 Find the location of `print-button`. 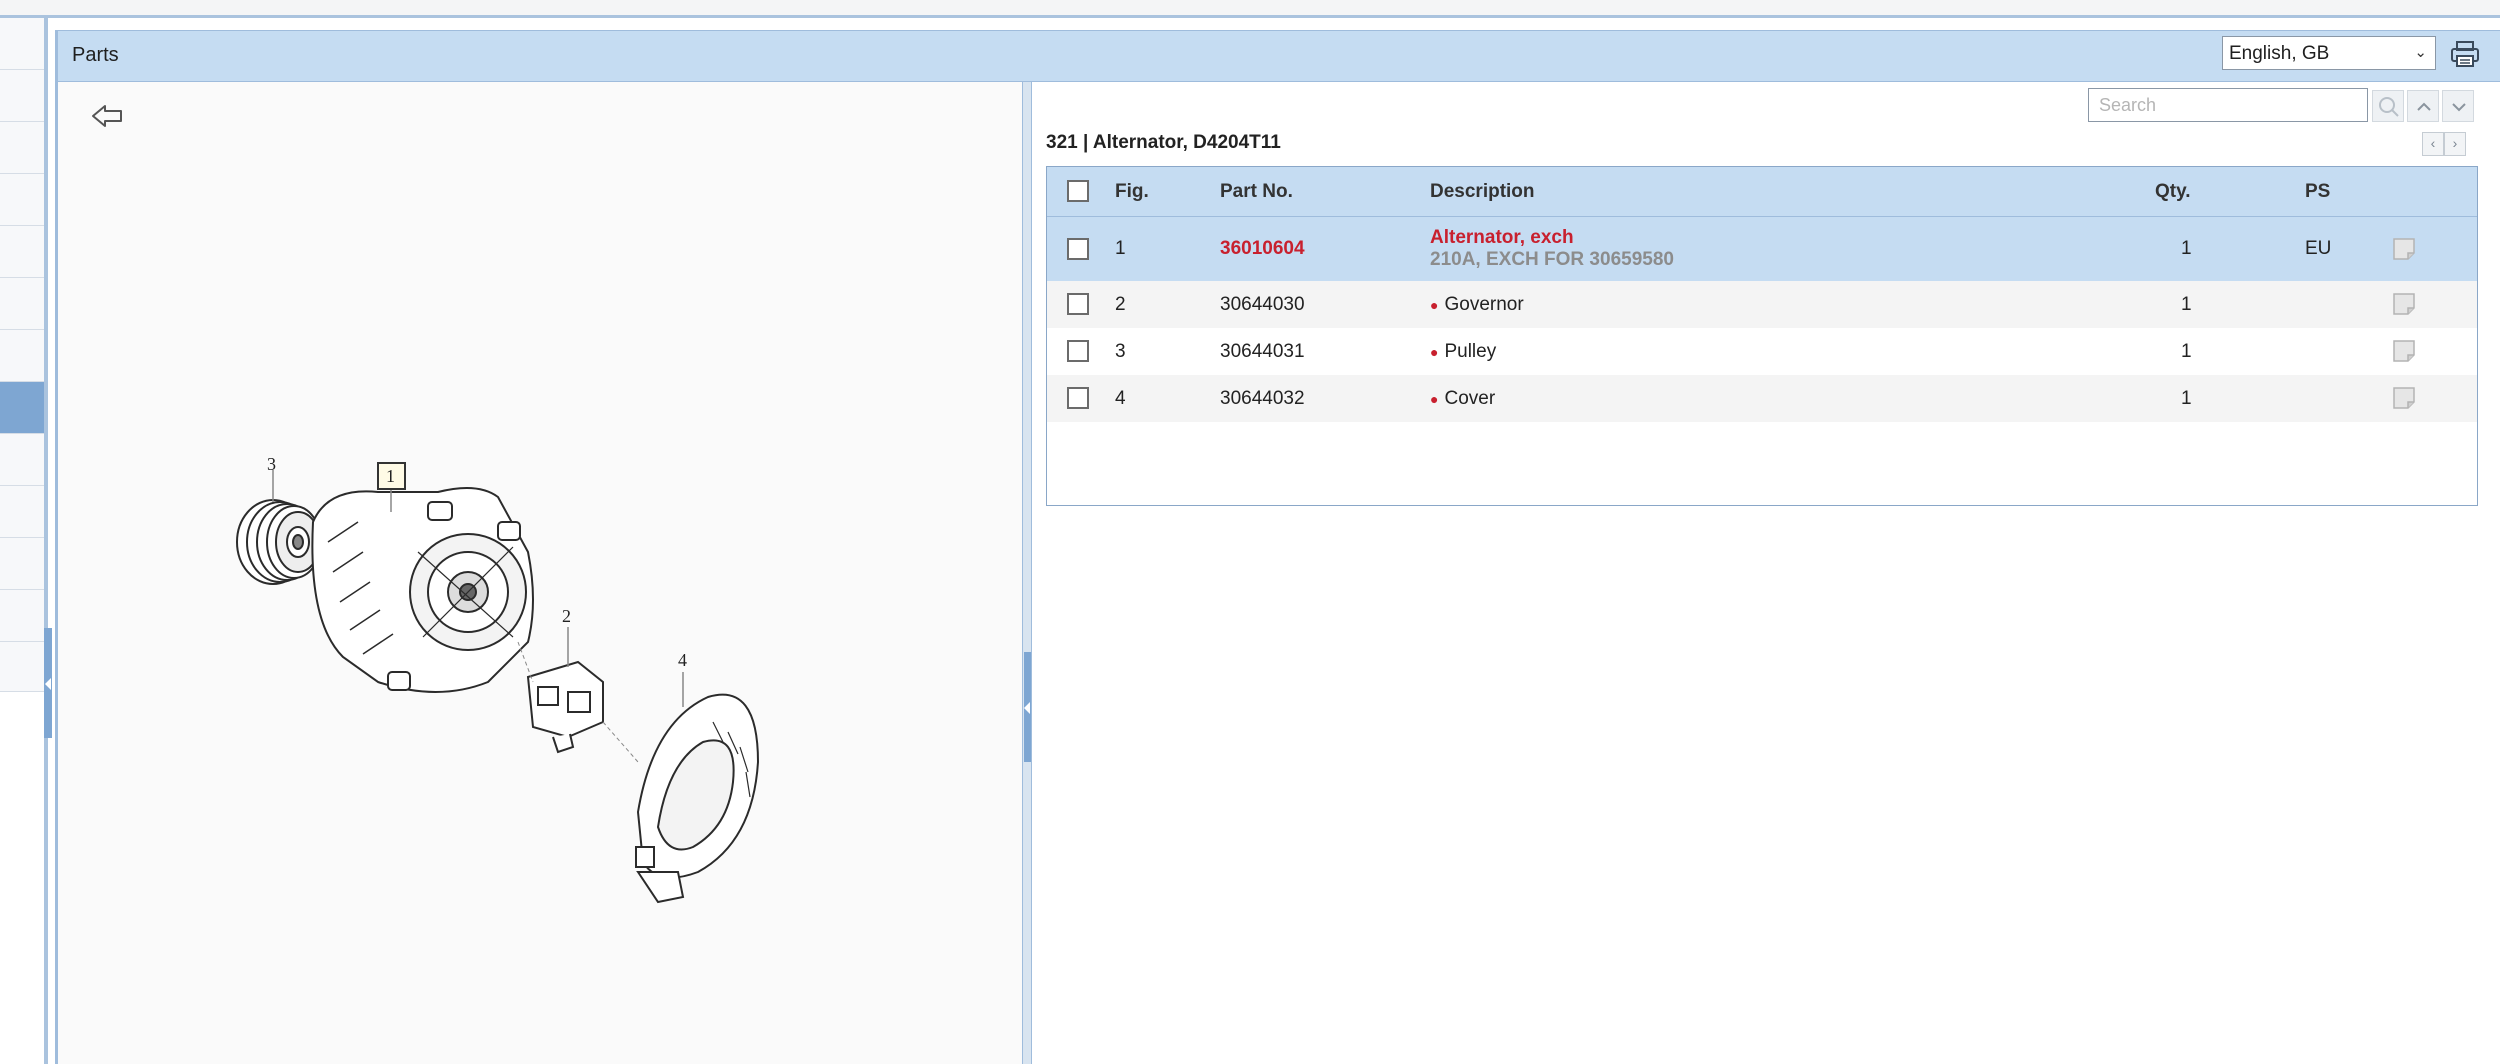

print-button is located at coordinates (2465, 54).